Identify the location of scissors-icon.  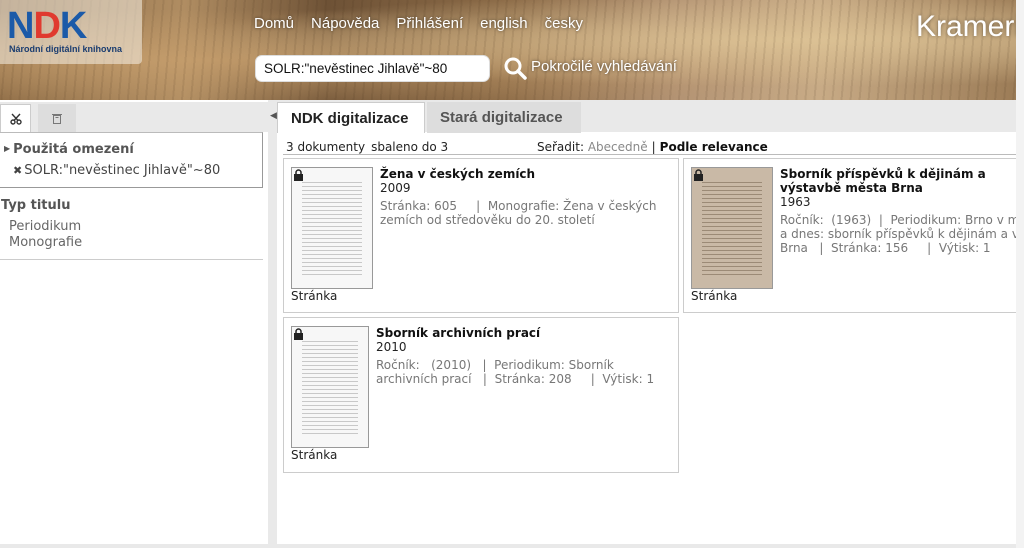
(15, 119).